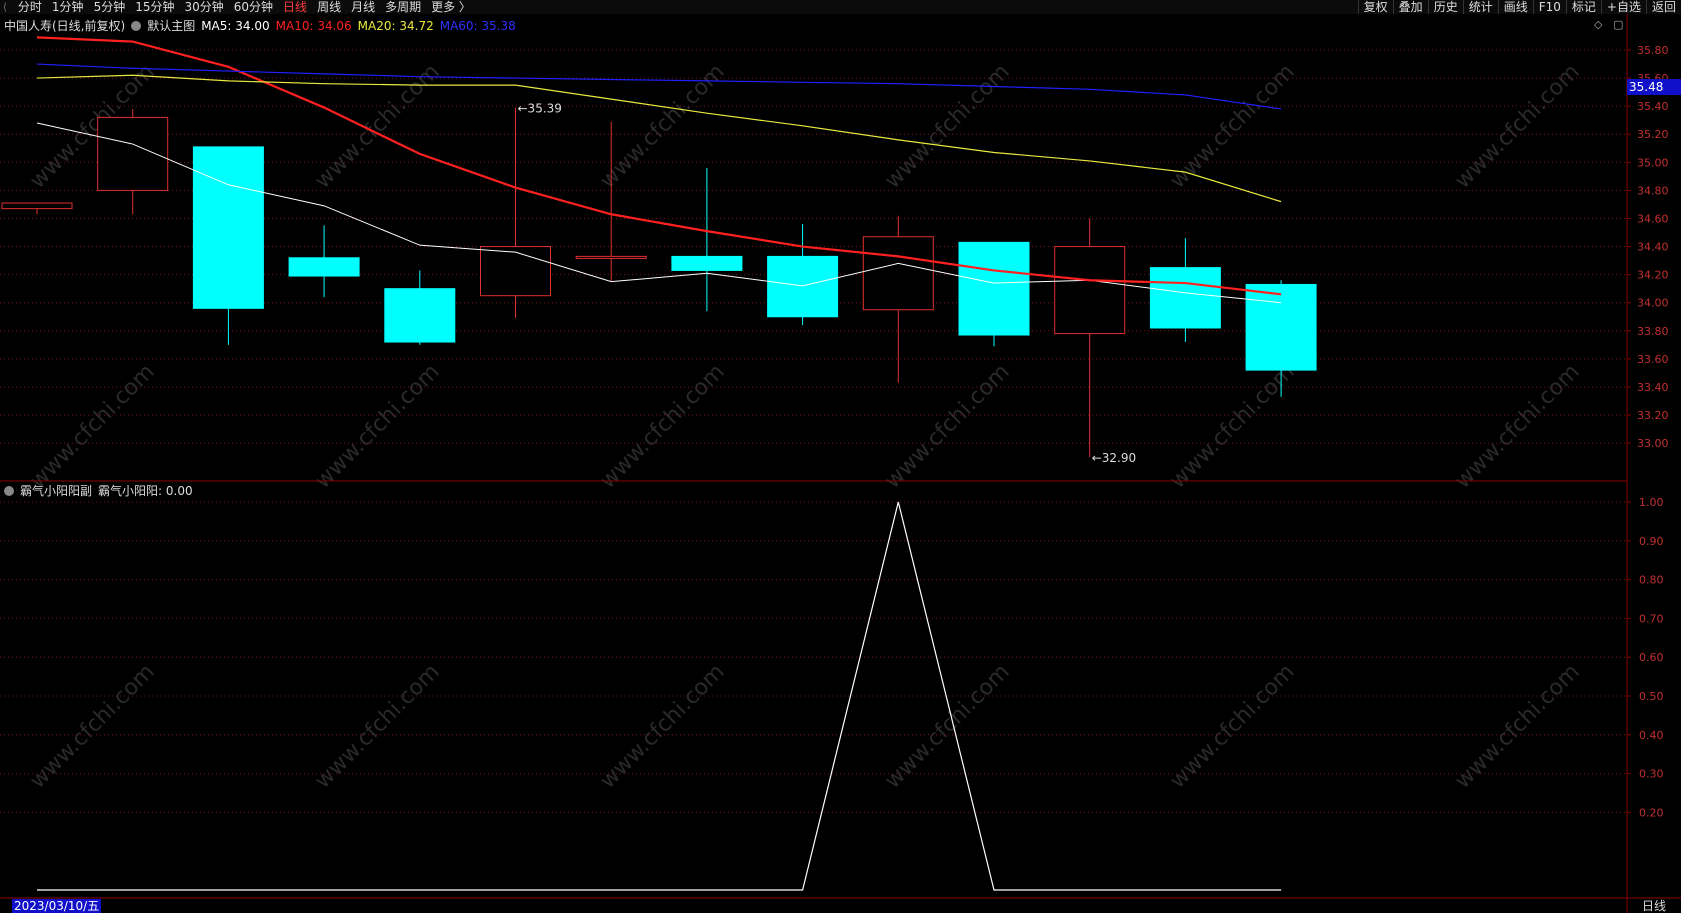 Image resolution: width=1681 pixels, height=913 pixels. I want to click on main-tick-label: 33.40, so click(1653, 387).